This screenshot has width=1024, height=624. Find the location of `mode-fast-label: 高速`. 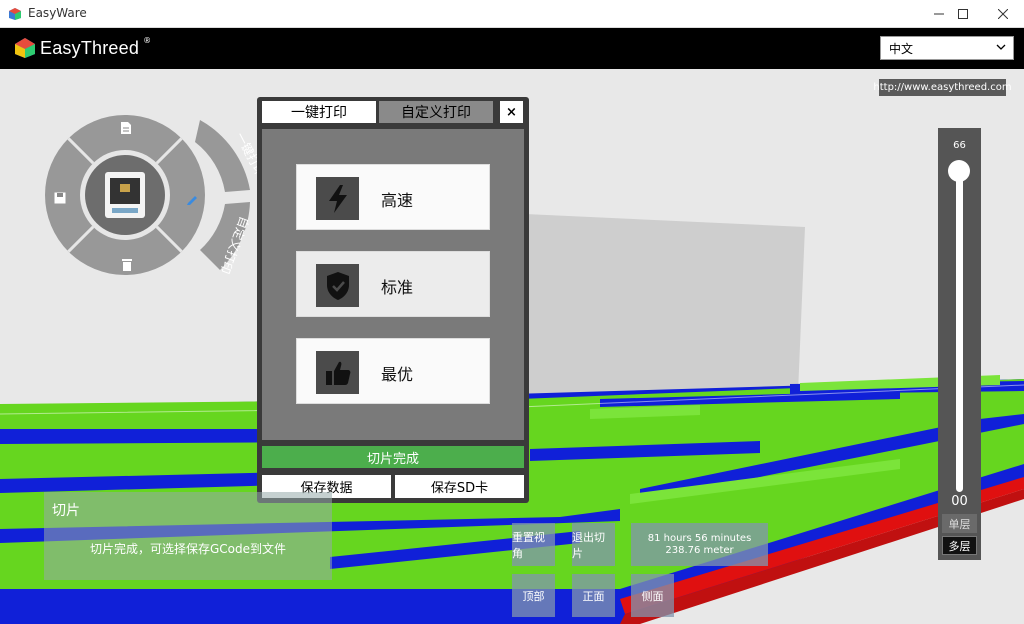

mode-fast-label: 高速 is located at coordinates (397, 200).